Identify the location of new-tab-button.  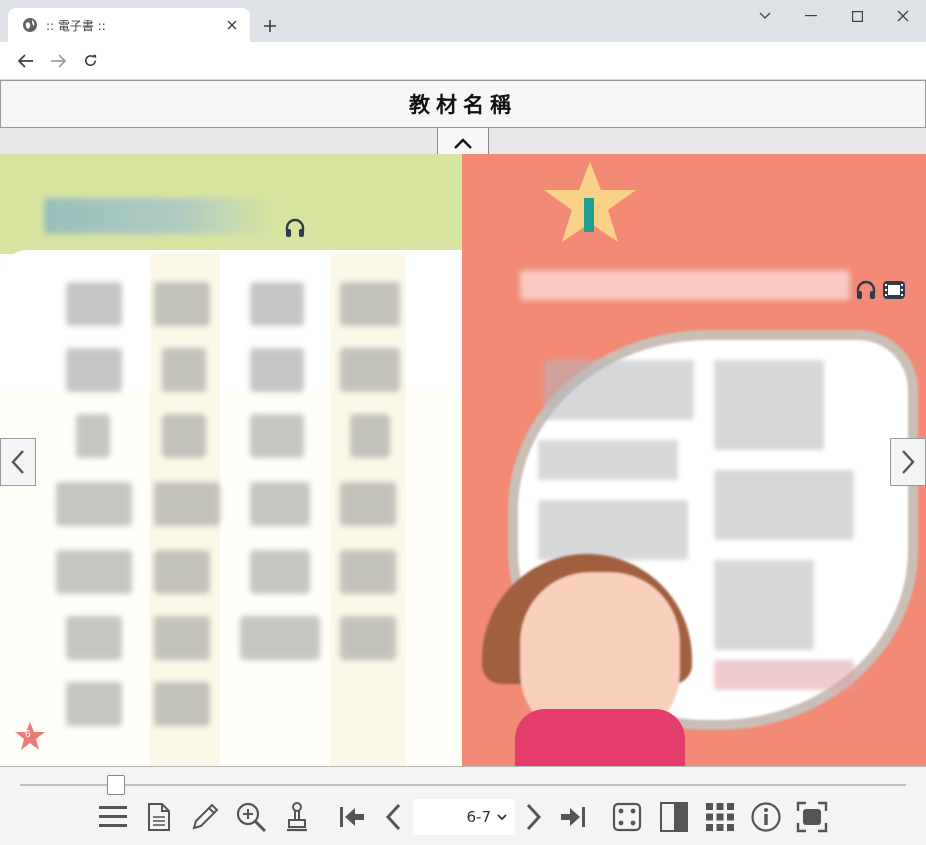
(270, 26).